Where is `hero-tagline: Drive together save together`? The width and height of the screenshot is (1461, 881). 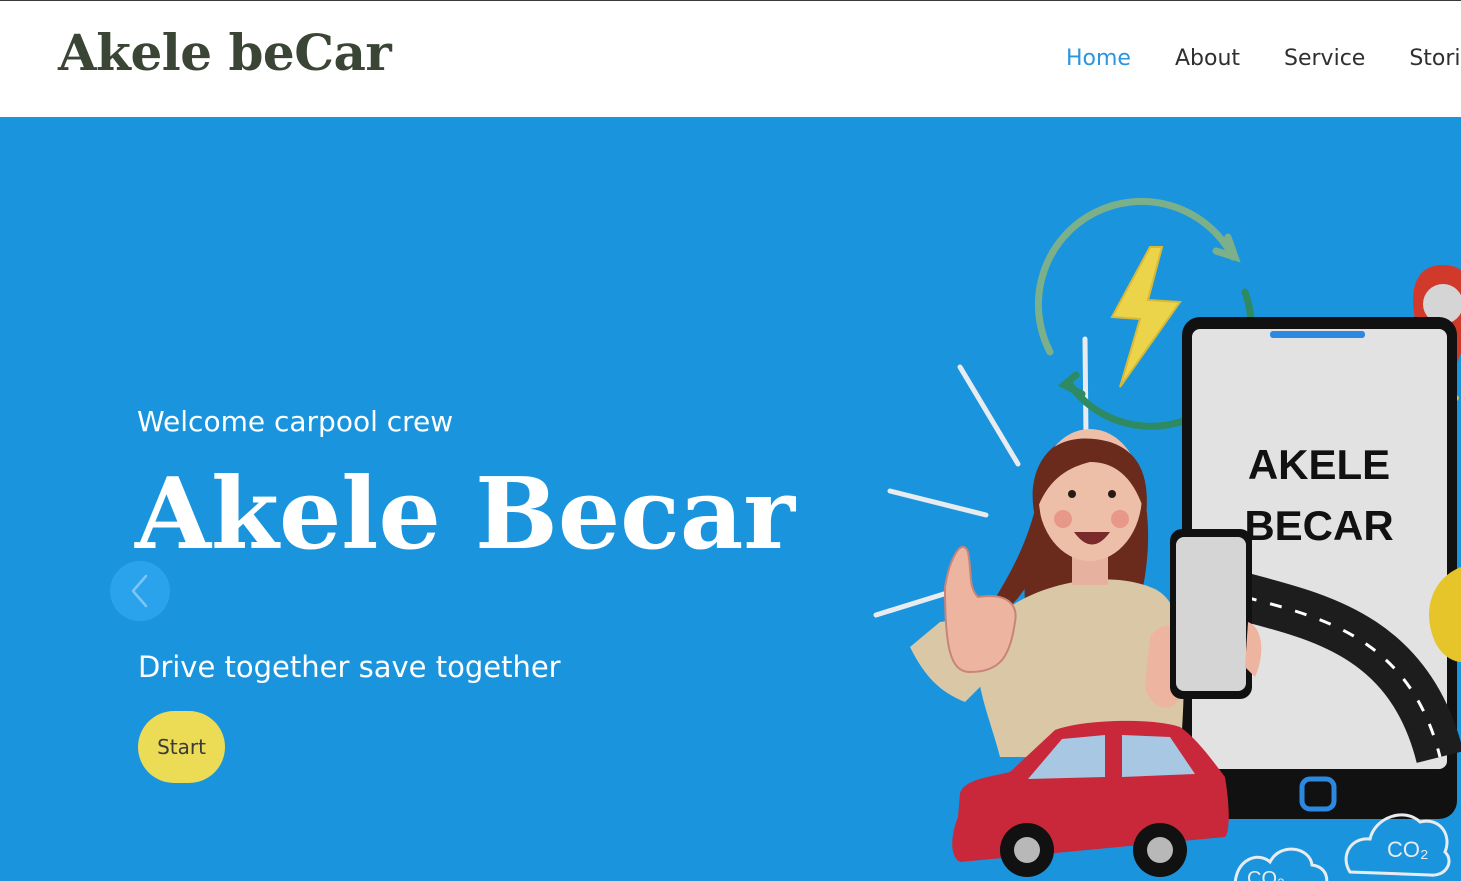 hero-tagline: Drive together save together is located at coordinates (349, 667).